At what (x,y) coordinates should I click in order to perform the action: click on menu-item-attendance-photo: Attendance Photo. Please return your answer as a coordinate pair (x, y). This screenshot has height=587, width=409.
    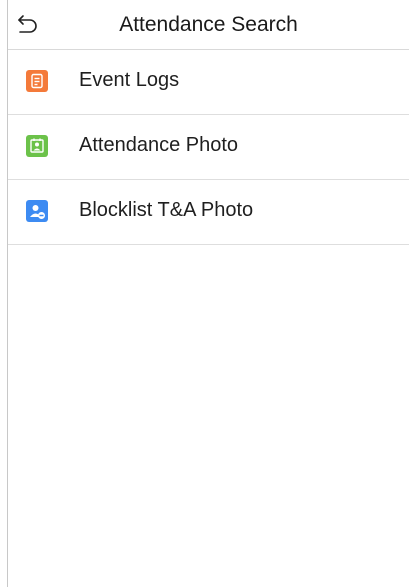
    Looking at the image, I should click on (208, 147).